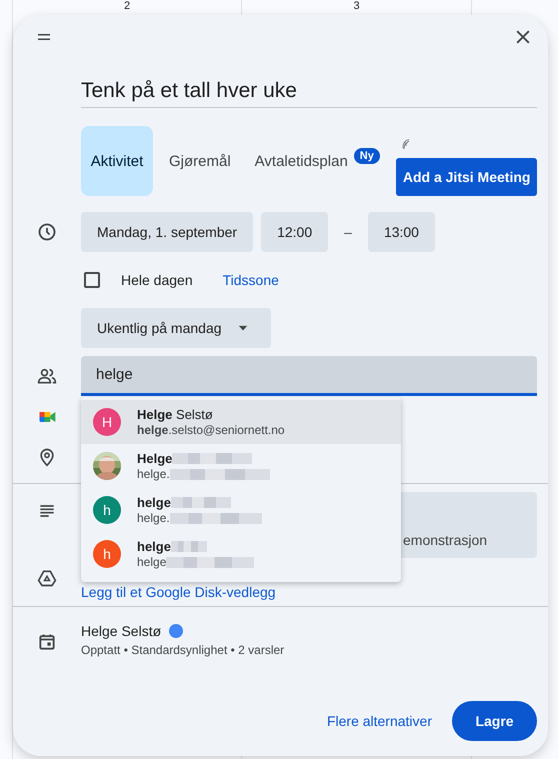  What do you see at coordinates (107, 422) in the screenshot?
I see `avatar: H` at bounding box center [107, 422].